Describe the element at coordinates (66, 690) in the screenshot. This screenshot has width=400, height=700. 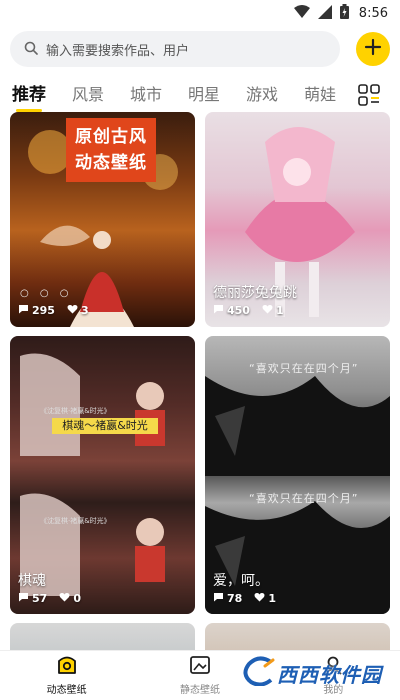
I see `nav-label: 动态壁纸` at that location.